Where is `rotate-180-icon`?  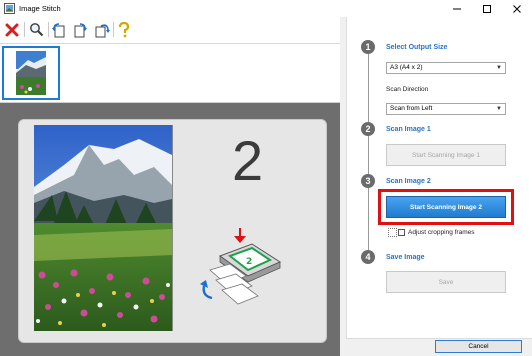
rotate-180-icon is located at coordinates (102, 30).